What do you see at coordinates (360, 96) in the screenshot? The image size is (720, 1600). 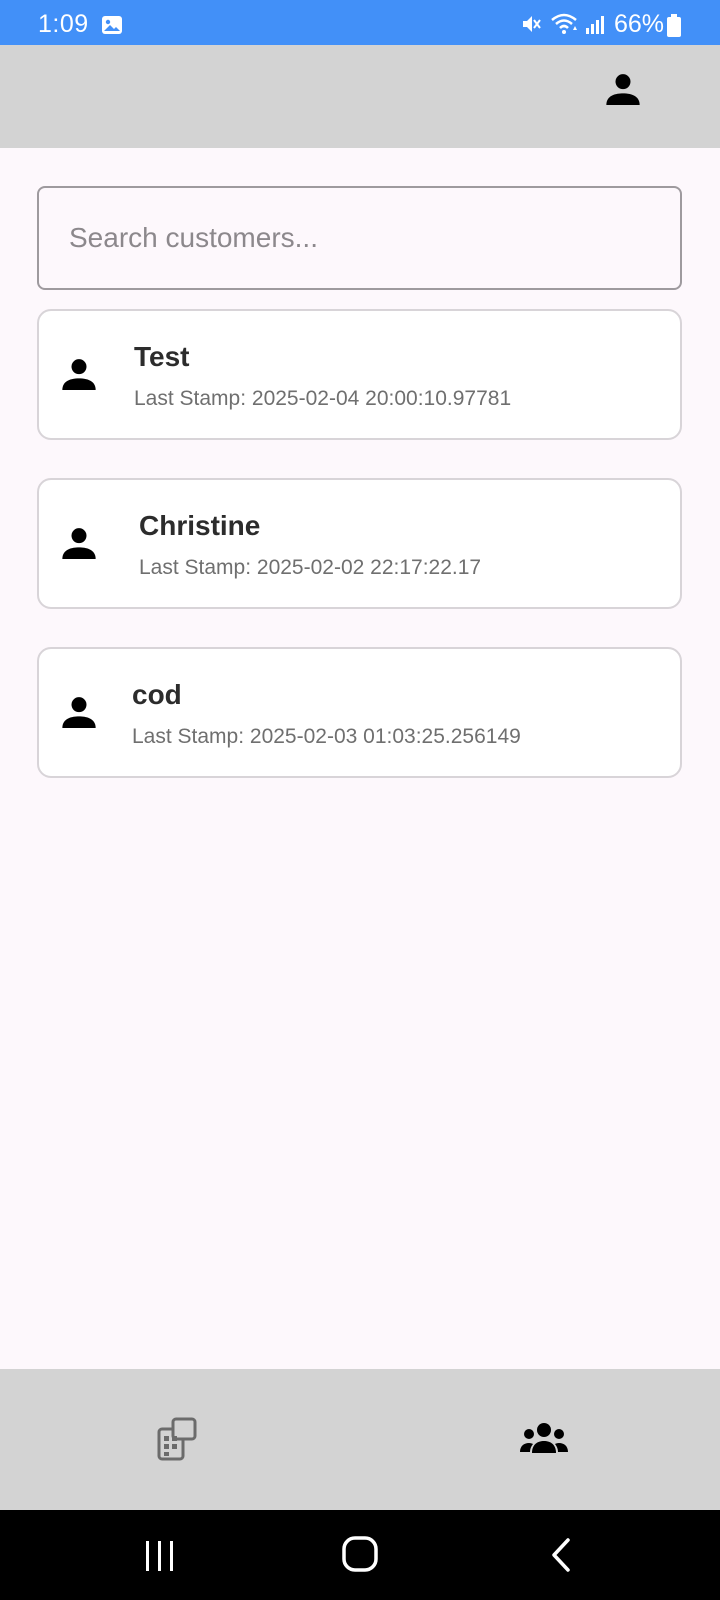 I see `top-app-bar` at bounding box center [360, 96].